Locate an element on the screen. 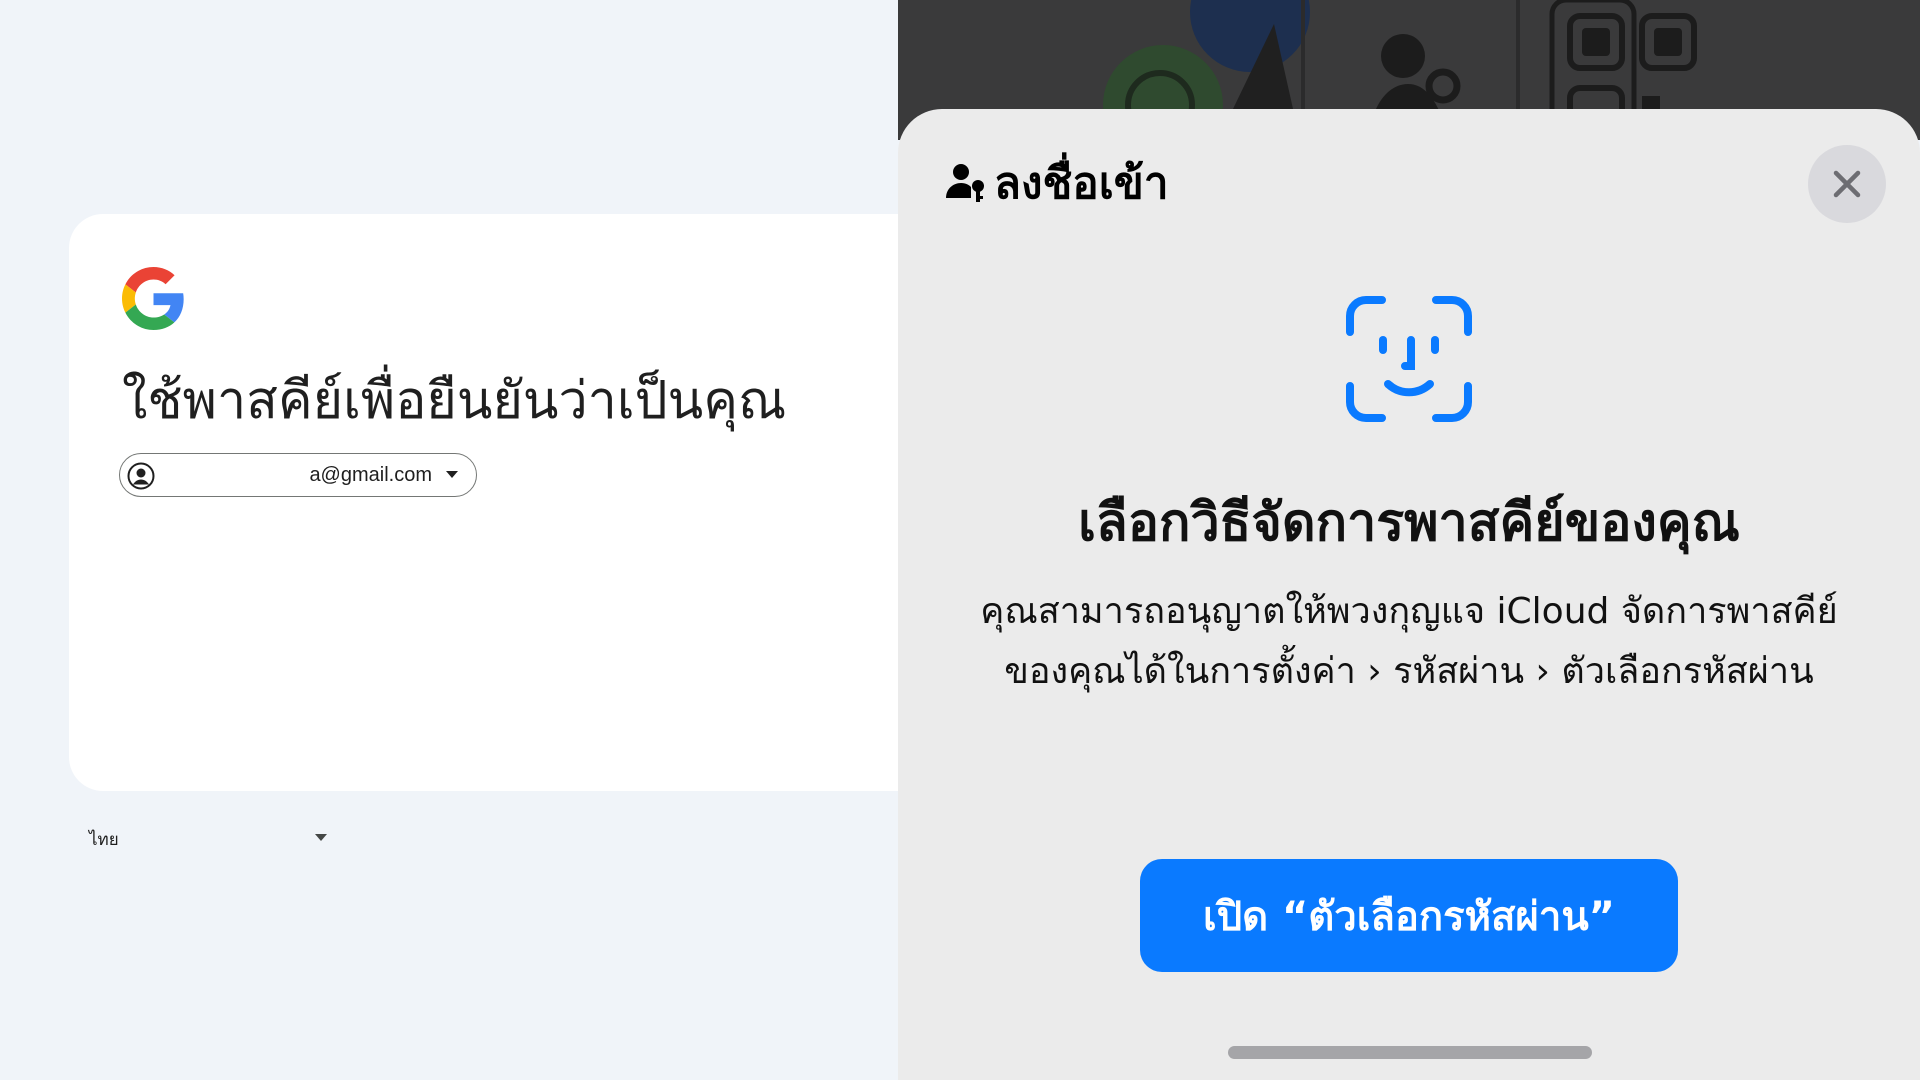 The width and height of the screenshot is (1920, 1080). face-id-icon is located at coordinates (1409, 359).